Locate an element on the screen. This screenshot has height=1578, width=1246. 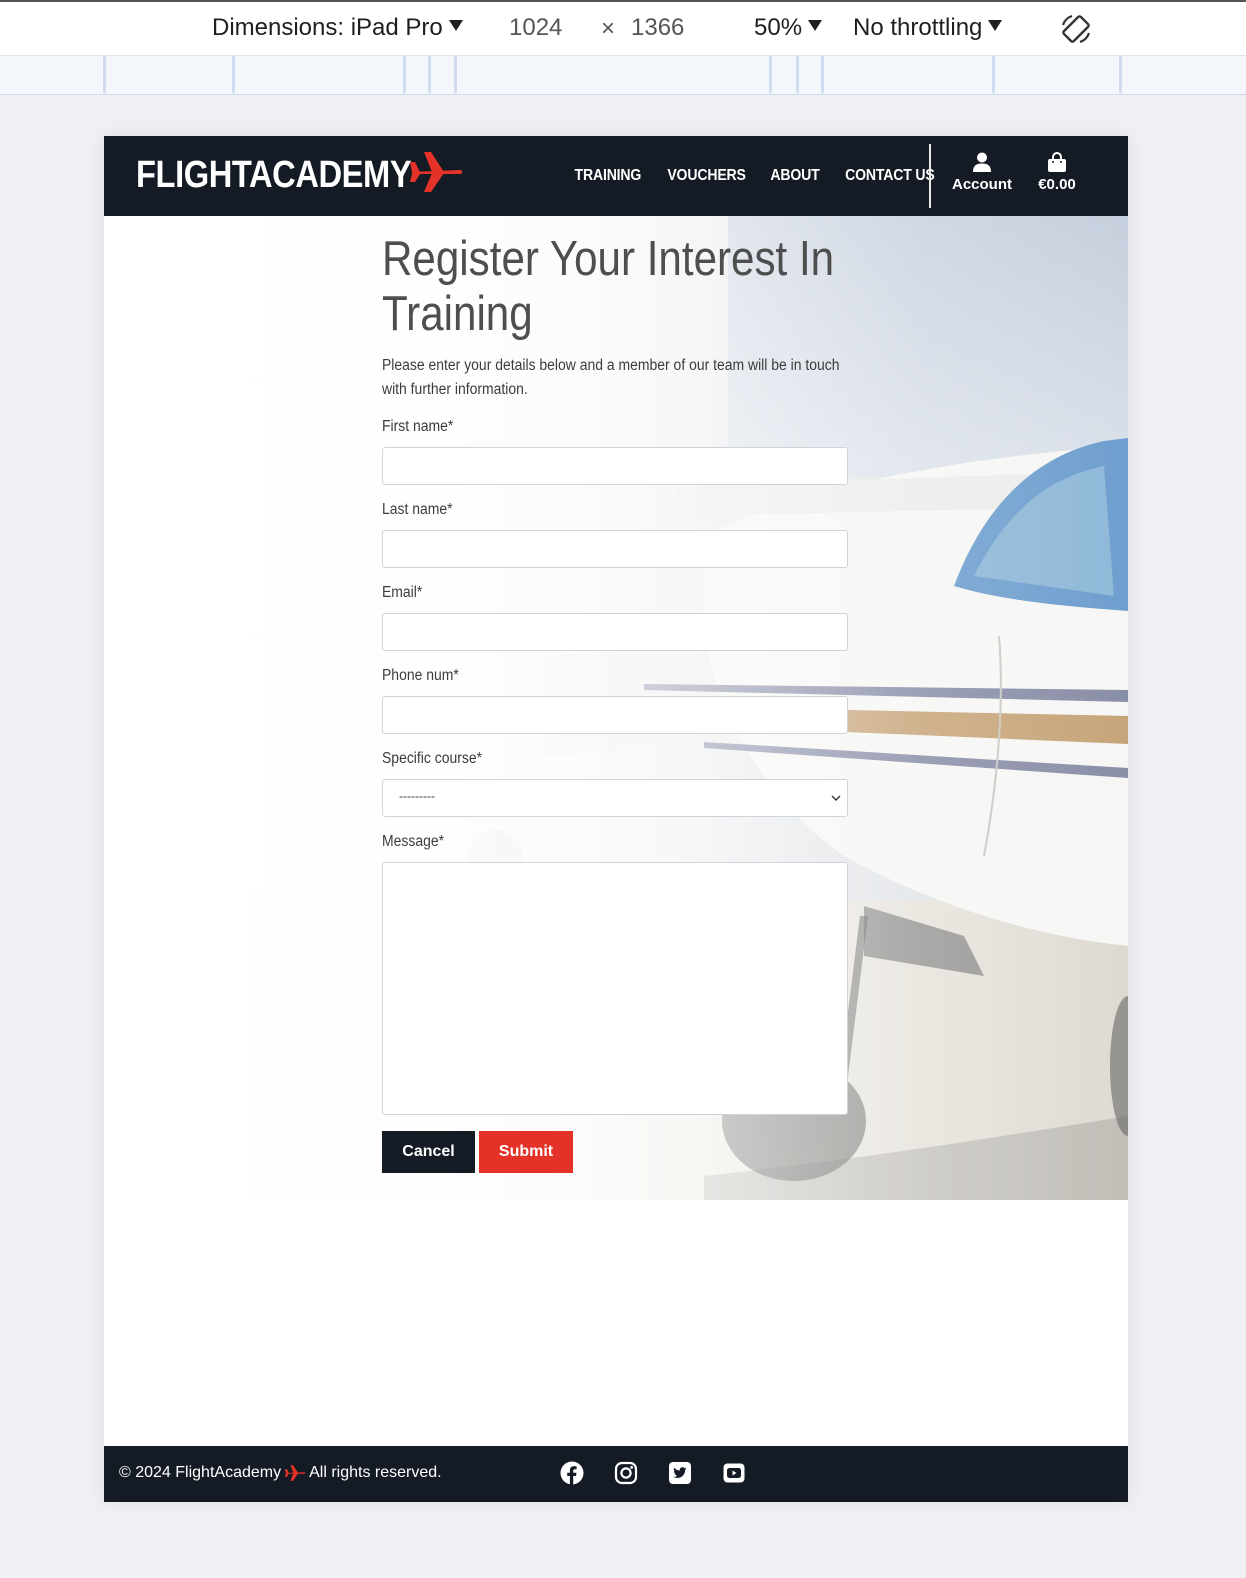
first-name-label: First name* is located at coordinates (418, 426).